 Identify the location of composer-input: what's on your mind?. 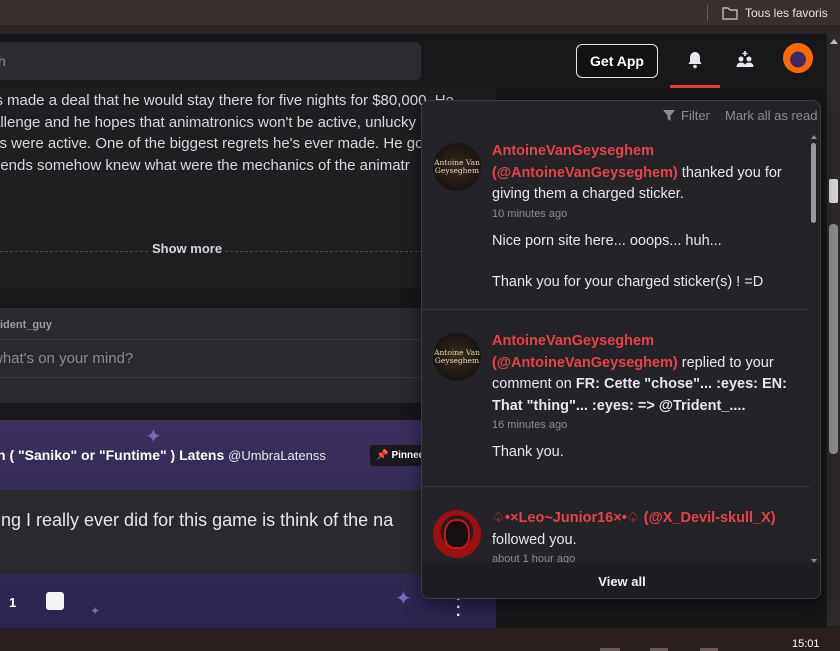
(66, 358).